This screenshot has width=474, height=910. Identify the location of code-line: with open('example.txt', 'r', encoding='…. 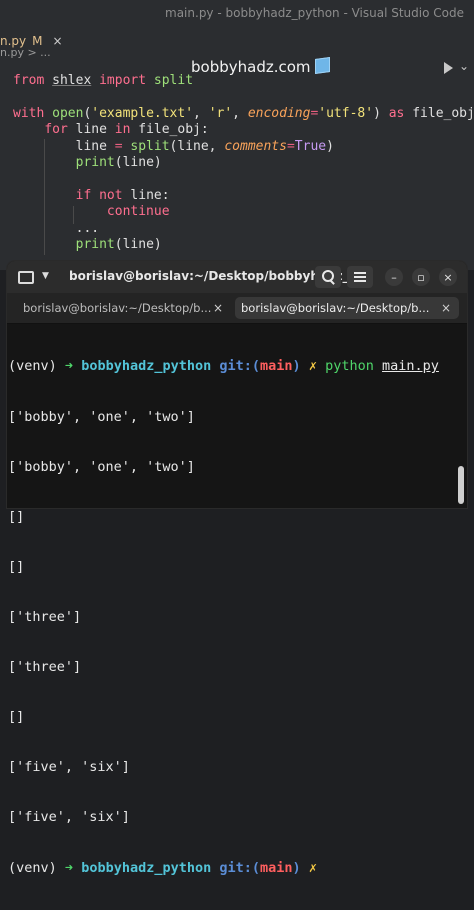
(243, 113).